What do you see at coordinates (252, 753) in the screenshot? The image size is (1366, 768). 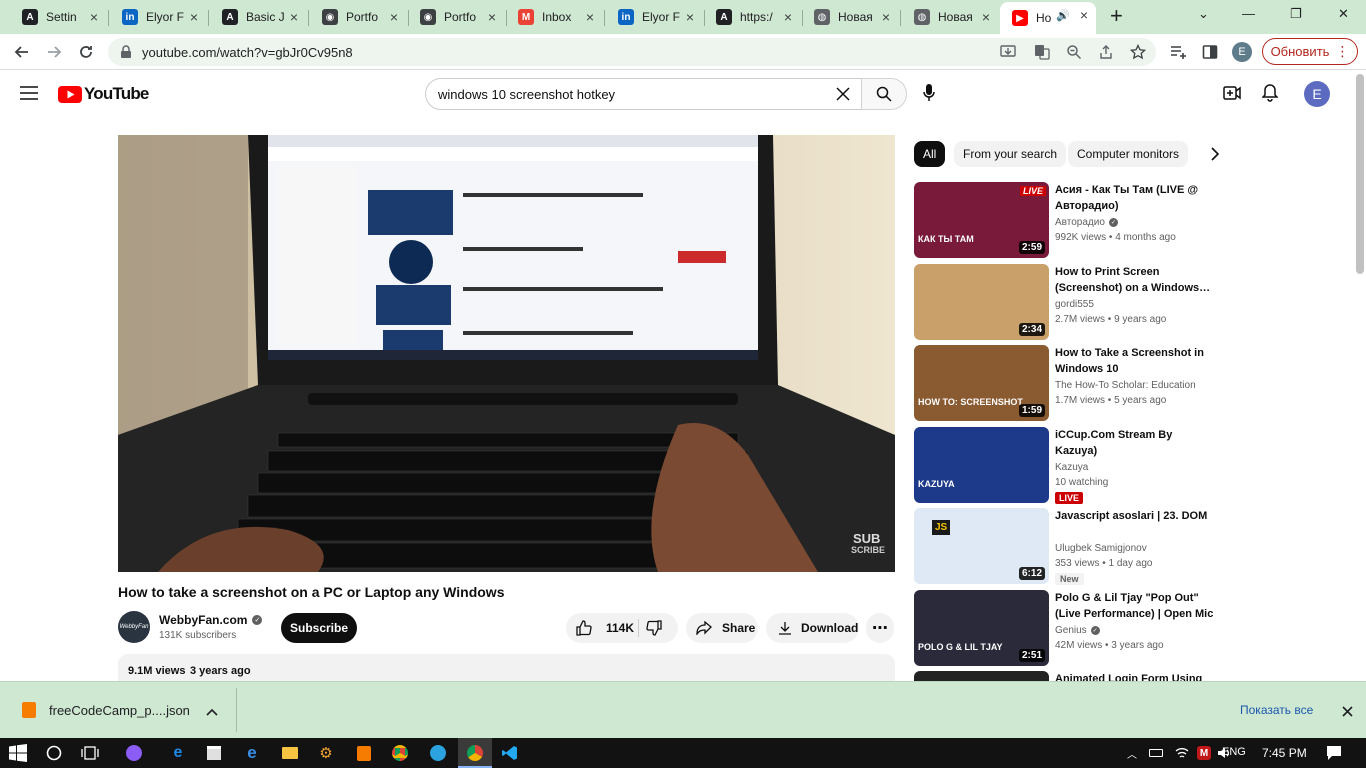 I see `internet-explorer-icon: e` at bounding box center [252, 753].